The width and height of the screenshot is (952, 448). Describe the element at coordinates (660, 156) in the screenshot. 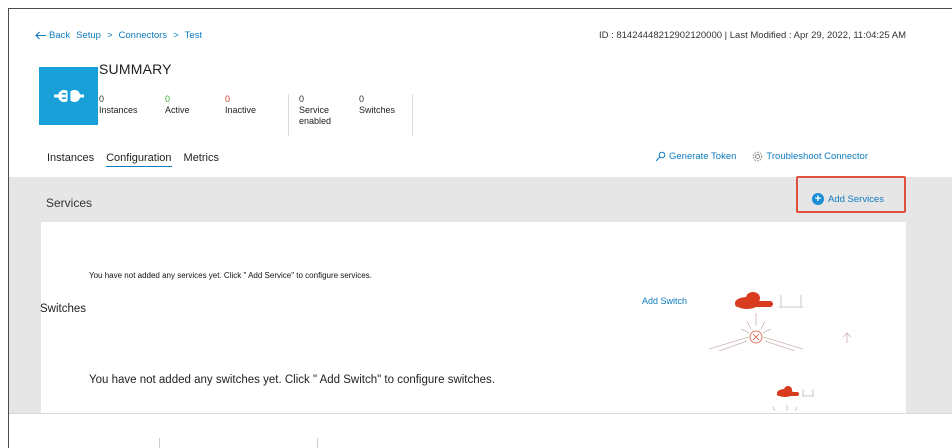

I see `key-icon` at that location.